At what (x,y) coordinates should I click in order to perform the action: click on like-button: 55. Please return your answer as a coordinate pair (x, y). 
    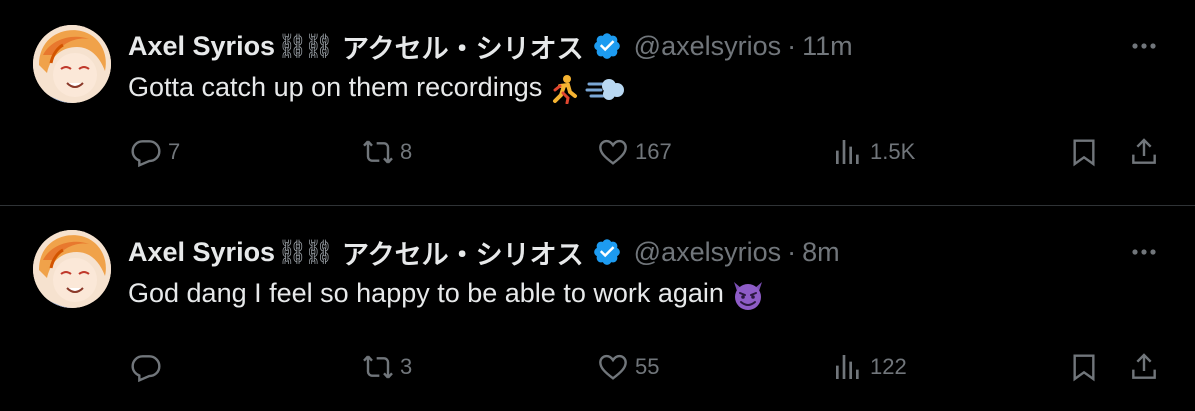
    Looking at the image, I should click on (628, 367).